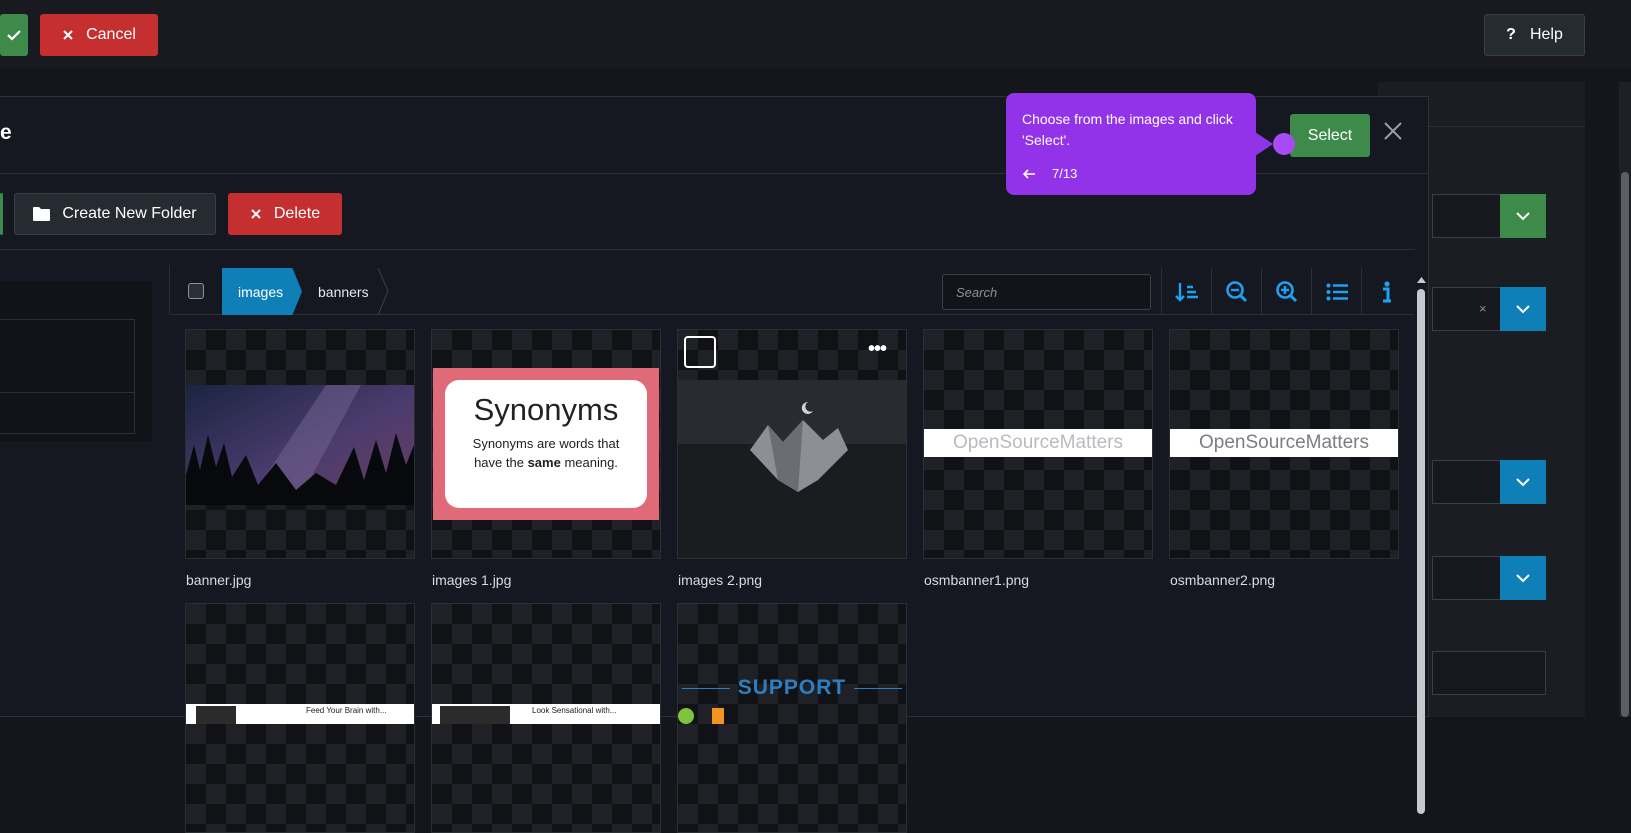 The image size is (1631, 833). What do you see at coordinates (1186, 291) in the screenshot?
I see `sort-icon` at bounding box center [1186, 291].